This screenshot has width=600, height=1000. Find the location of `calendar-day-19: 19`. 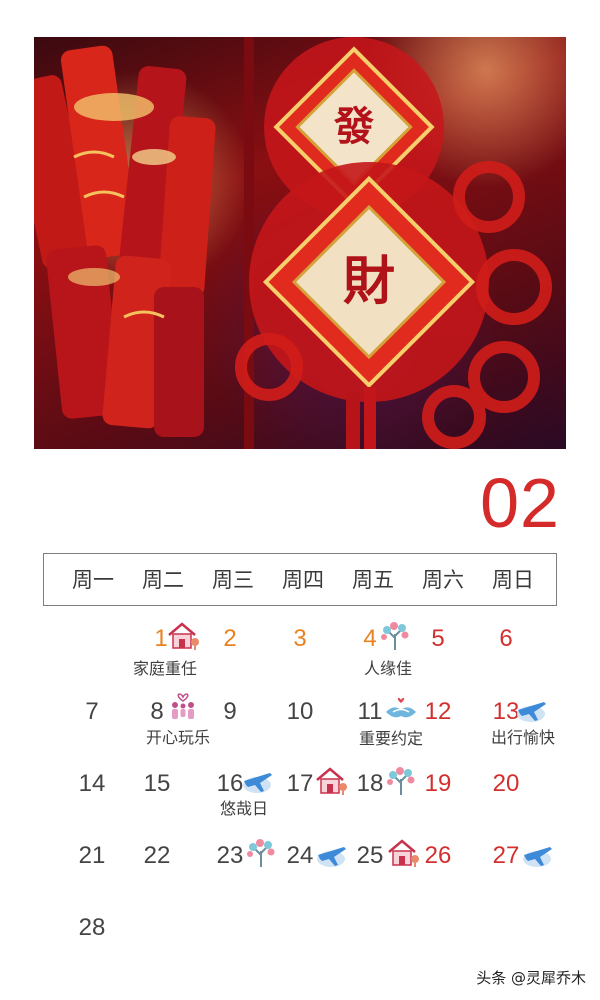

calendar-day-19: 19 is located at coordinates (438, 784).